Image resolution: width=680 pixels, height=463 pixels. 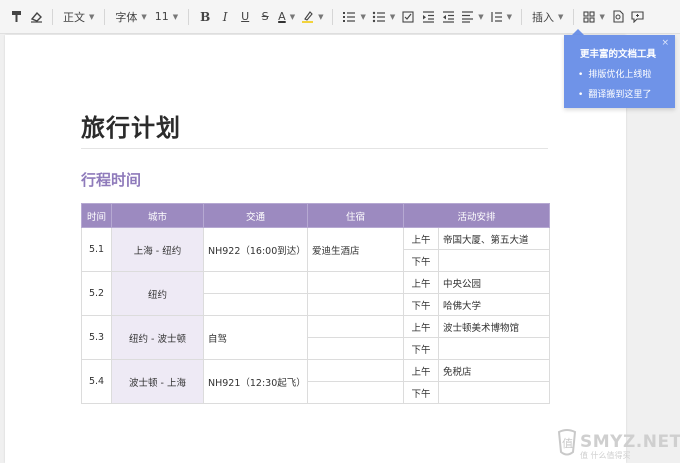 I want to click on align-button: ▼, so click(x=472, y=17).